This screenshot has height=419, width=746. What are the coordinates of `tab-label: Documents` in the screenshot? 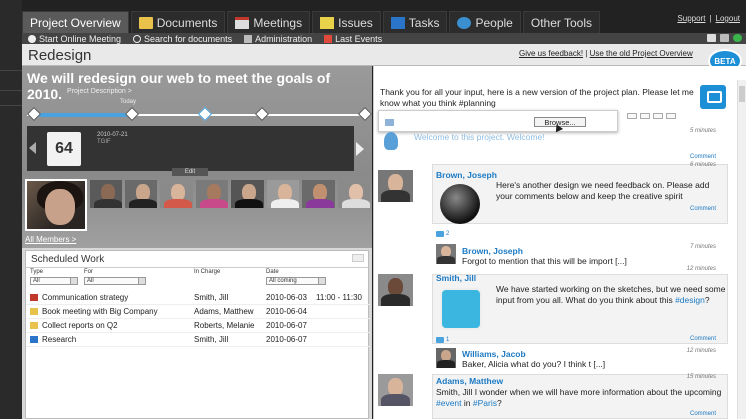 It's located at (187, 22).